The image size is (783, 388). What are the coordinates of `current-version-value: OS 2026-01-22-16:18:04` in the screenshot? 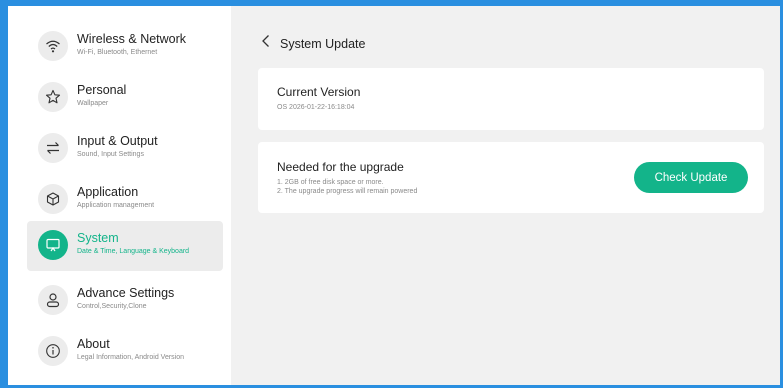 It's located at (316, 107).